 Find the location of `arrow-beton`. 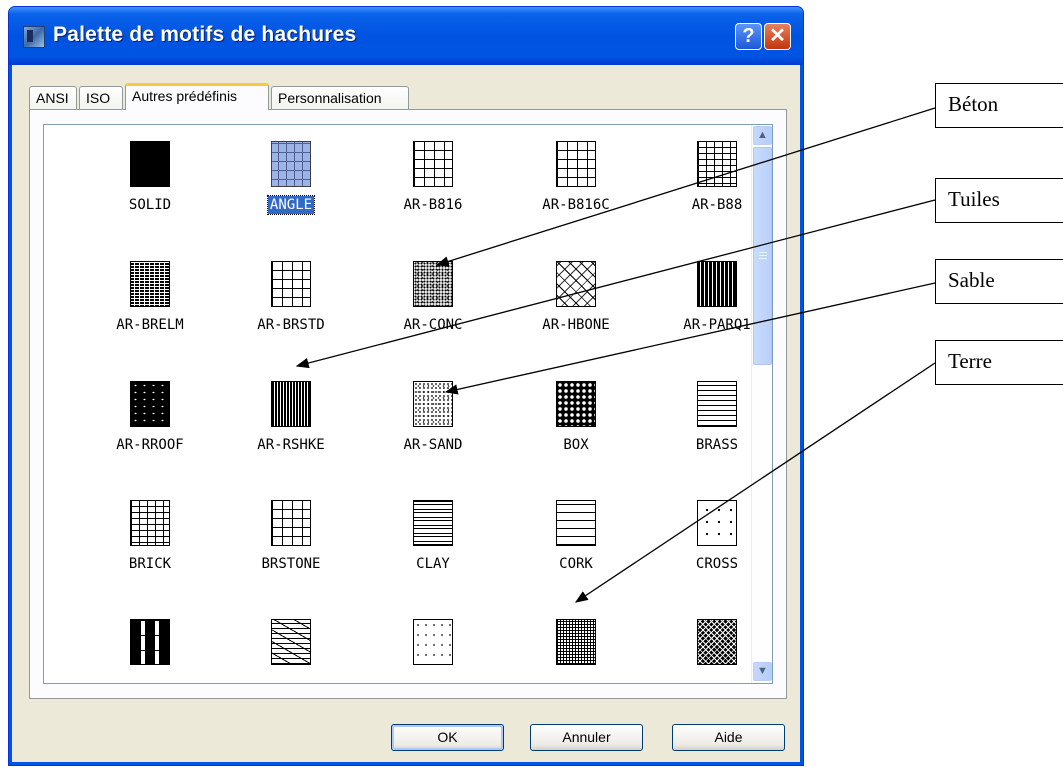

arrow-beton is located at coordinates (685, 187).